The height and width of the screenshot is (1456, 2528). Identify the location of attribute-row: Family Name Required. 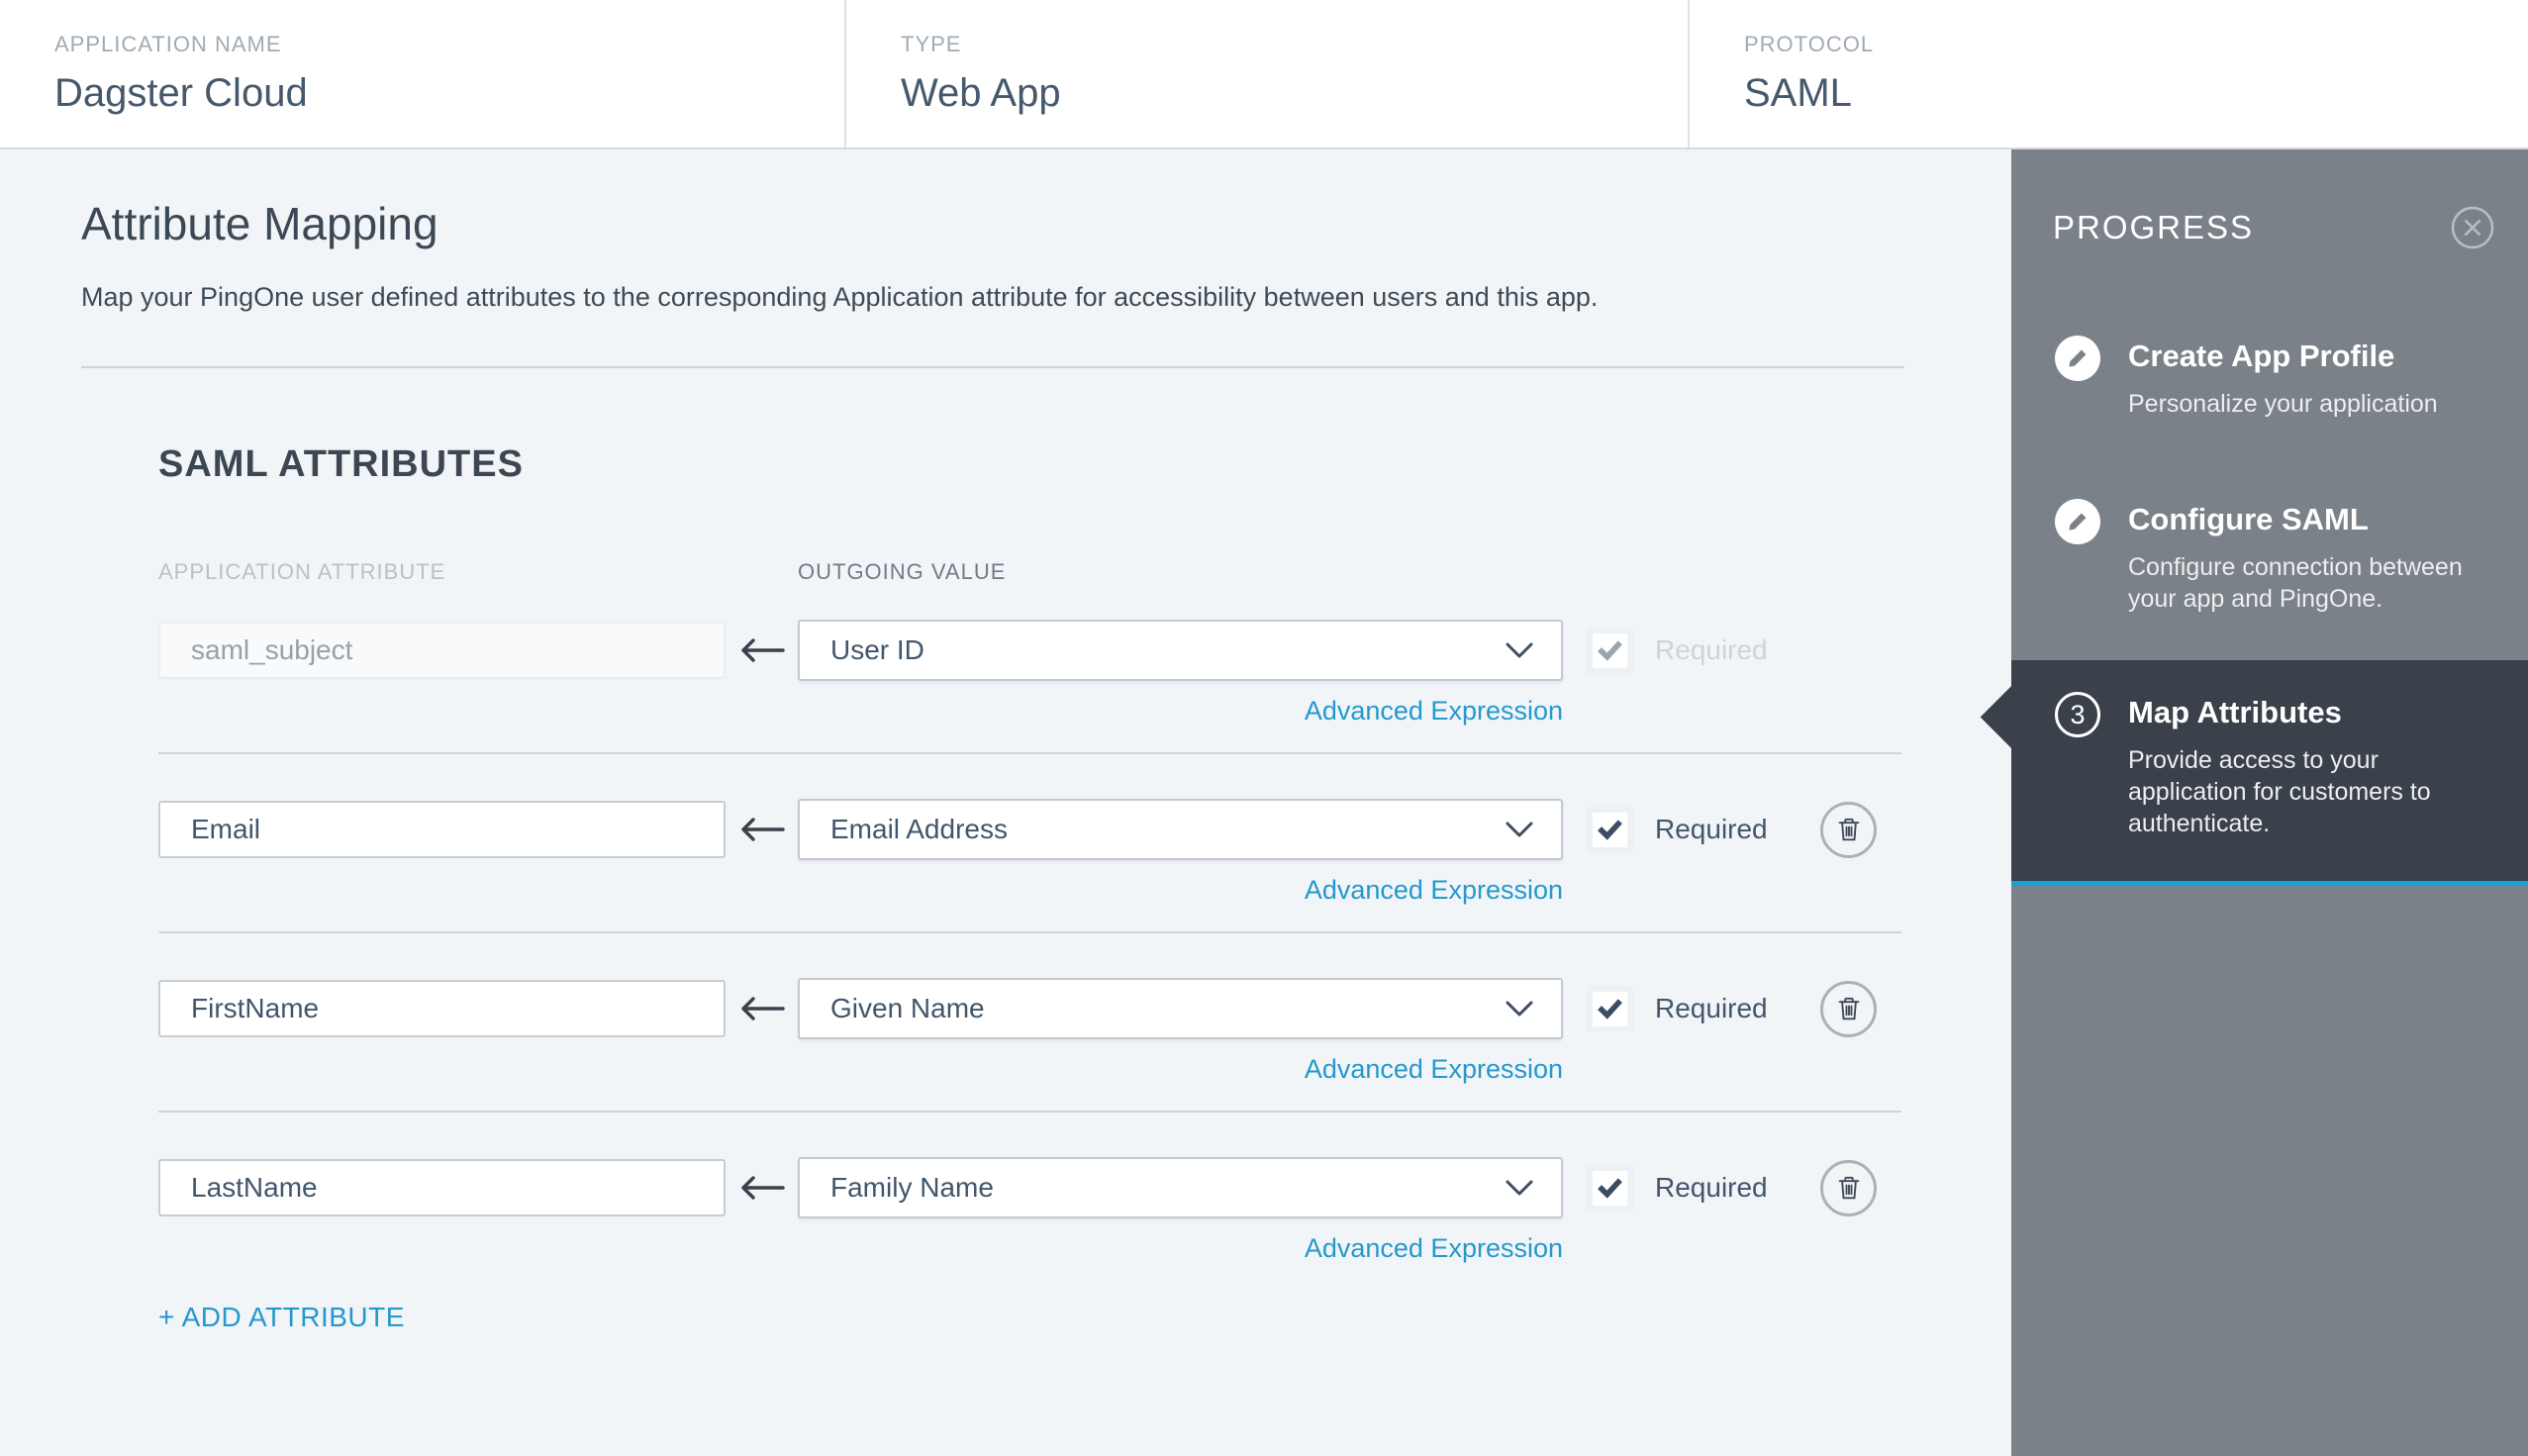
(1029, 1188).